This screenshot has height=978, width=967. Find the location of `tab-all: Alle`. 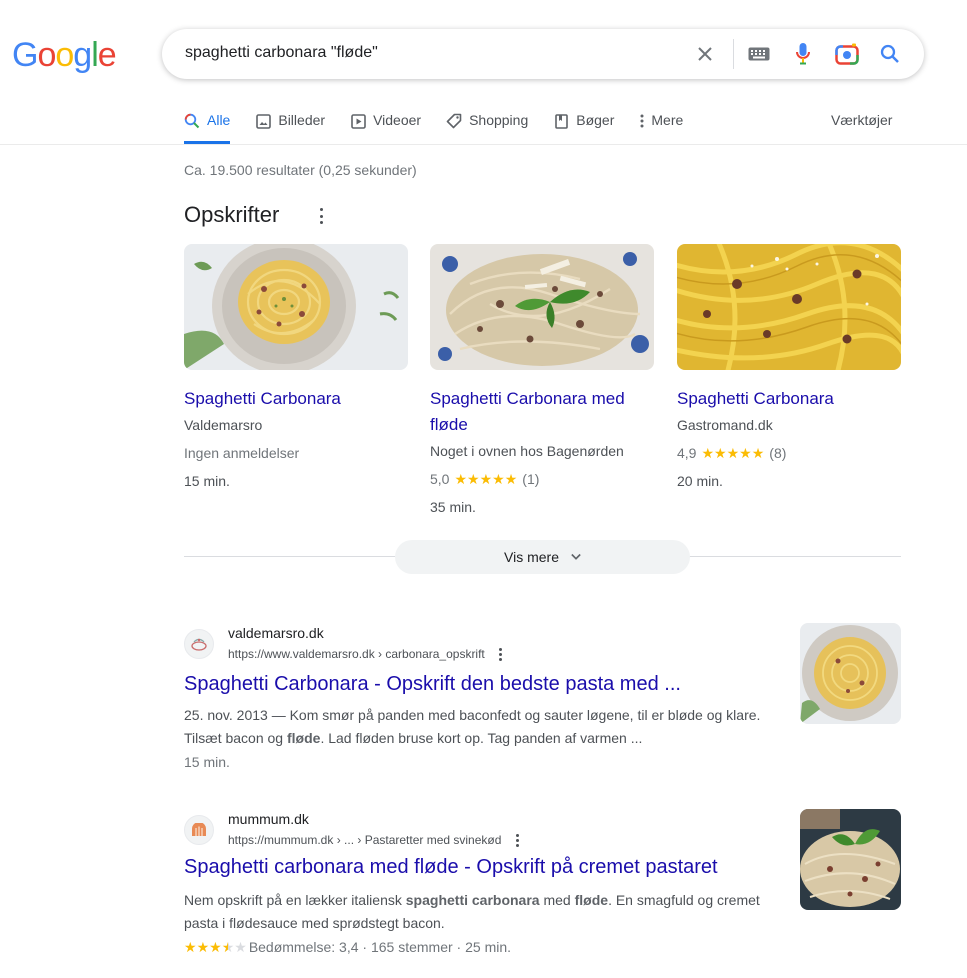

tab-all: Alle is located at coordinates (207, 126).